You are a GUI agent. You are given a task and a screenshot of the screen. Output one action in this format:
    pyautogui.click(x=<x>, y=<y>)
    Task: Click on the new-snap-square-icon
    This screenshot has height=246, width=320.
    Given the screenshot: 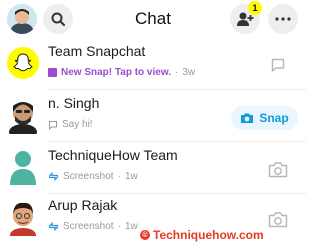 What is the action you would take?
    pyautogui.click(x=52, y=72)
    